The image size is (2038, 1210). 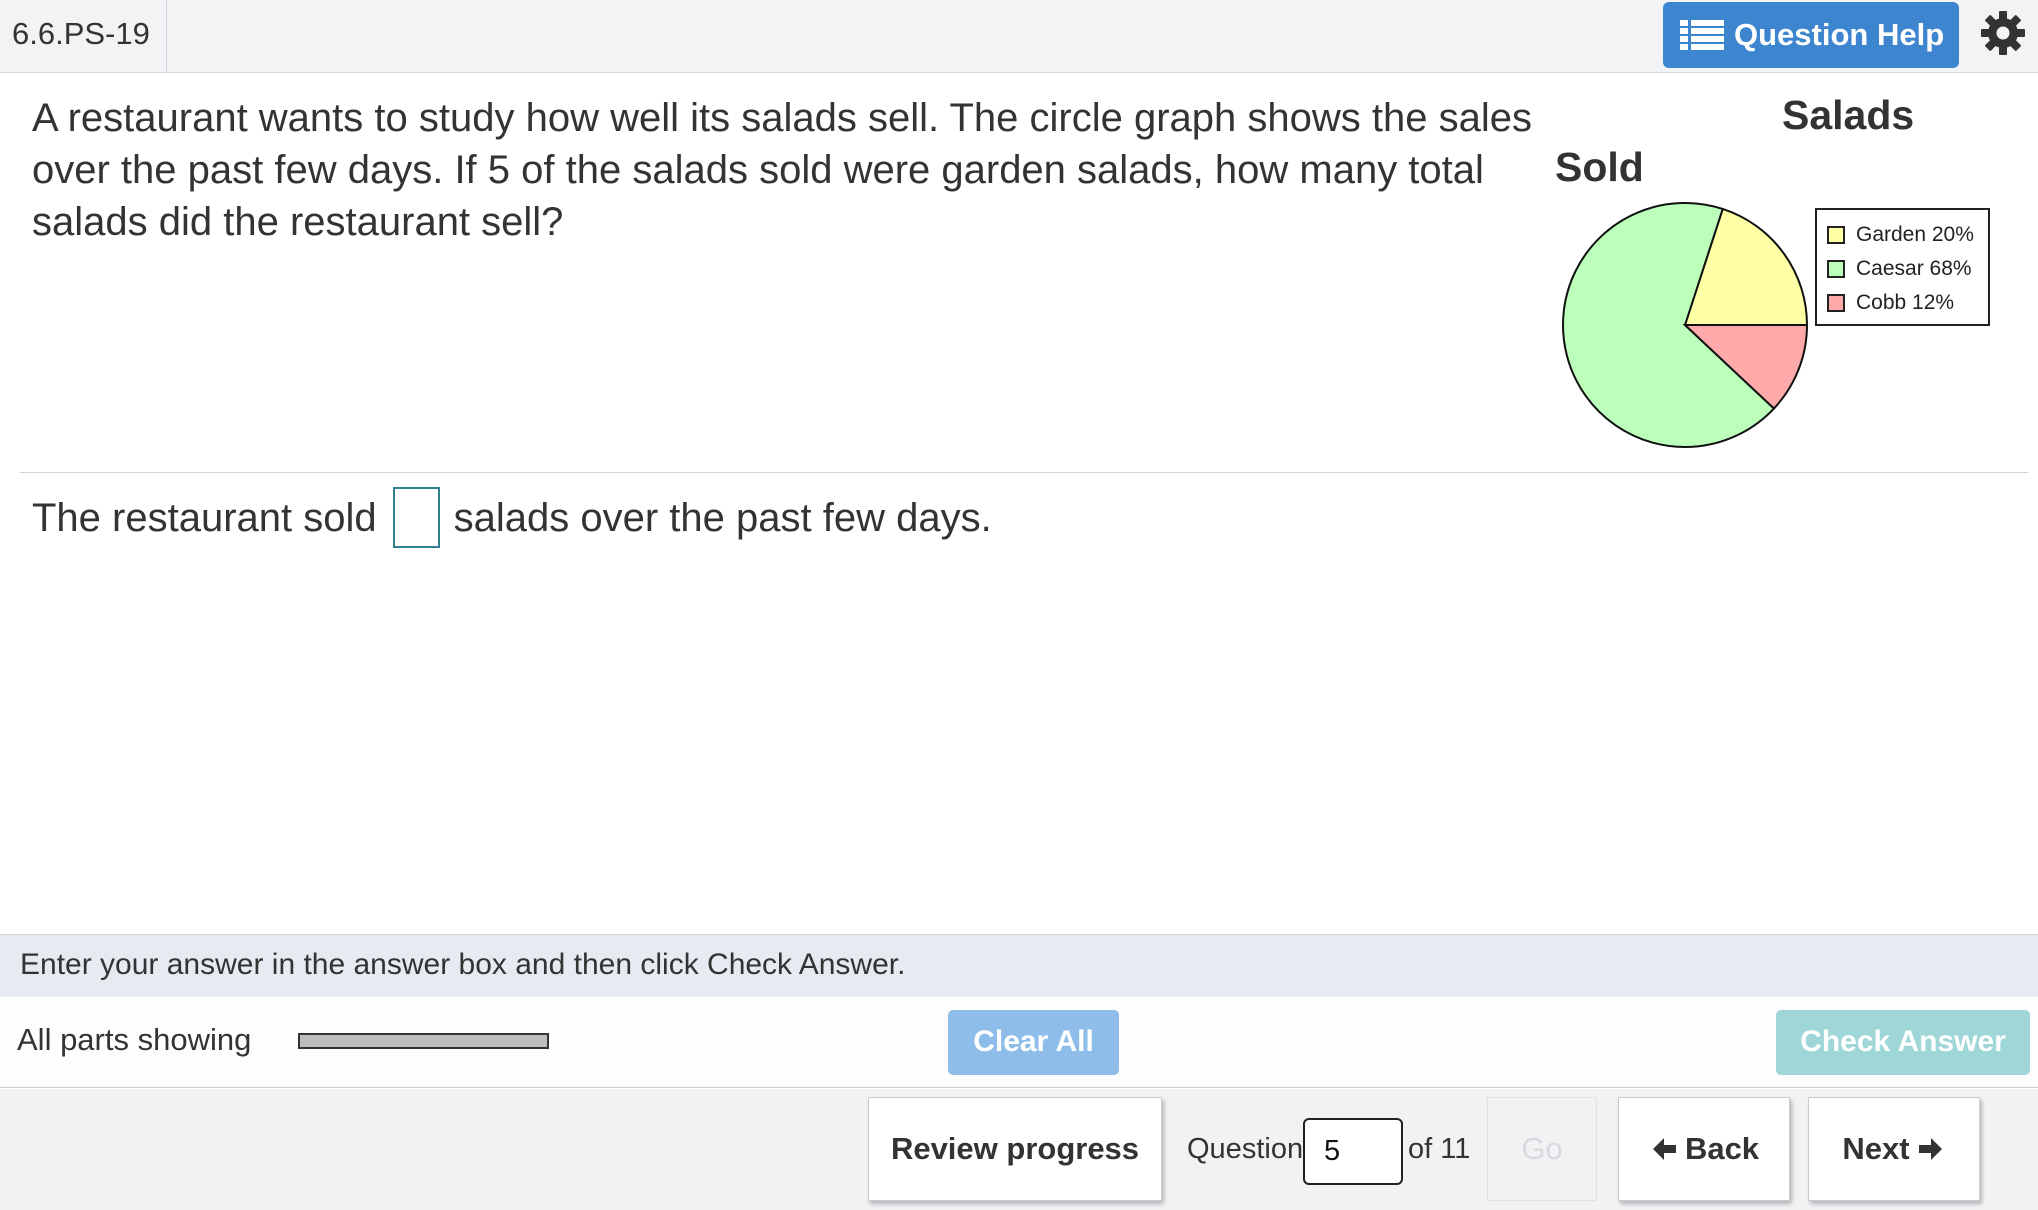 I want to click on answer-prefix: The restaurant sold, so click(x=204, y=517).